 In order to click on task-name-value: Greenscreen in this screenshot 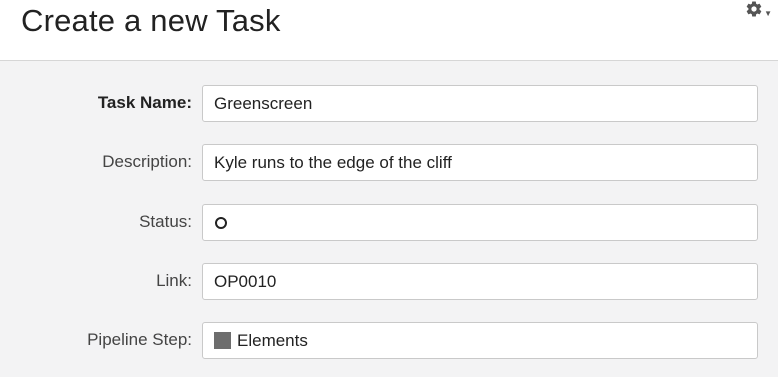, I will do `click(263, 103)`.